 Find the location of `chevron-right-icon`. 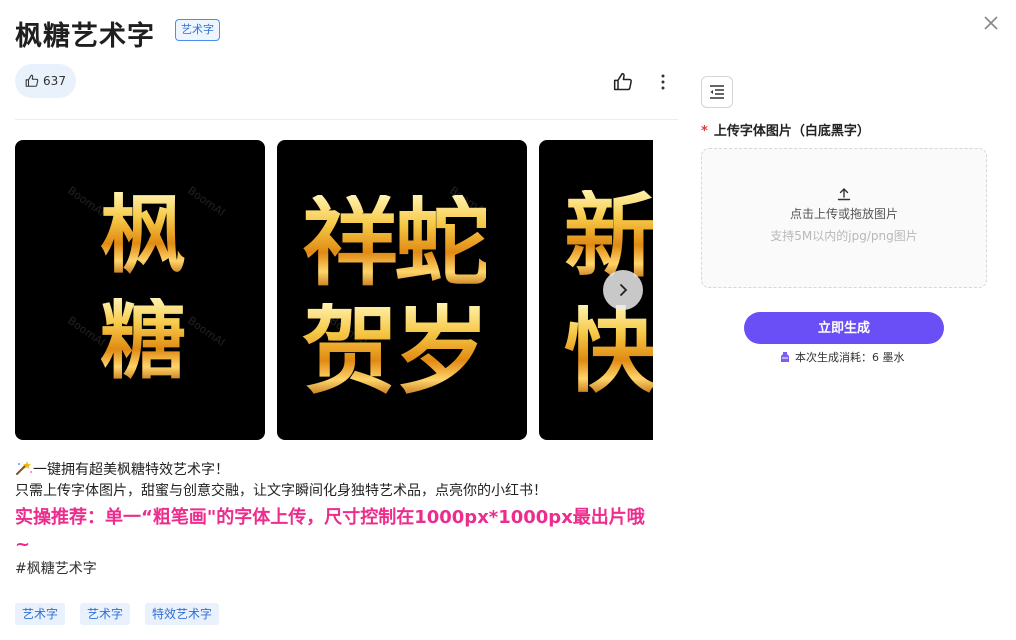

chevron-right-icon is located at coordinates (624, 290).